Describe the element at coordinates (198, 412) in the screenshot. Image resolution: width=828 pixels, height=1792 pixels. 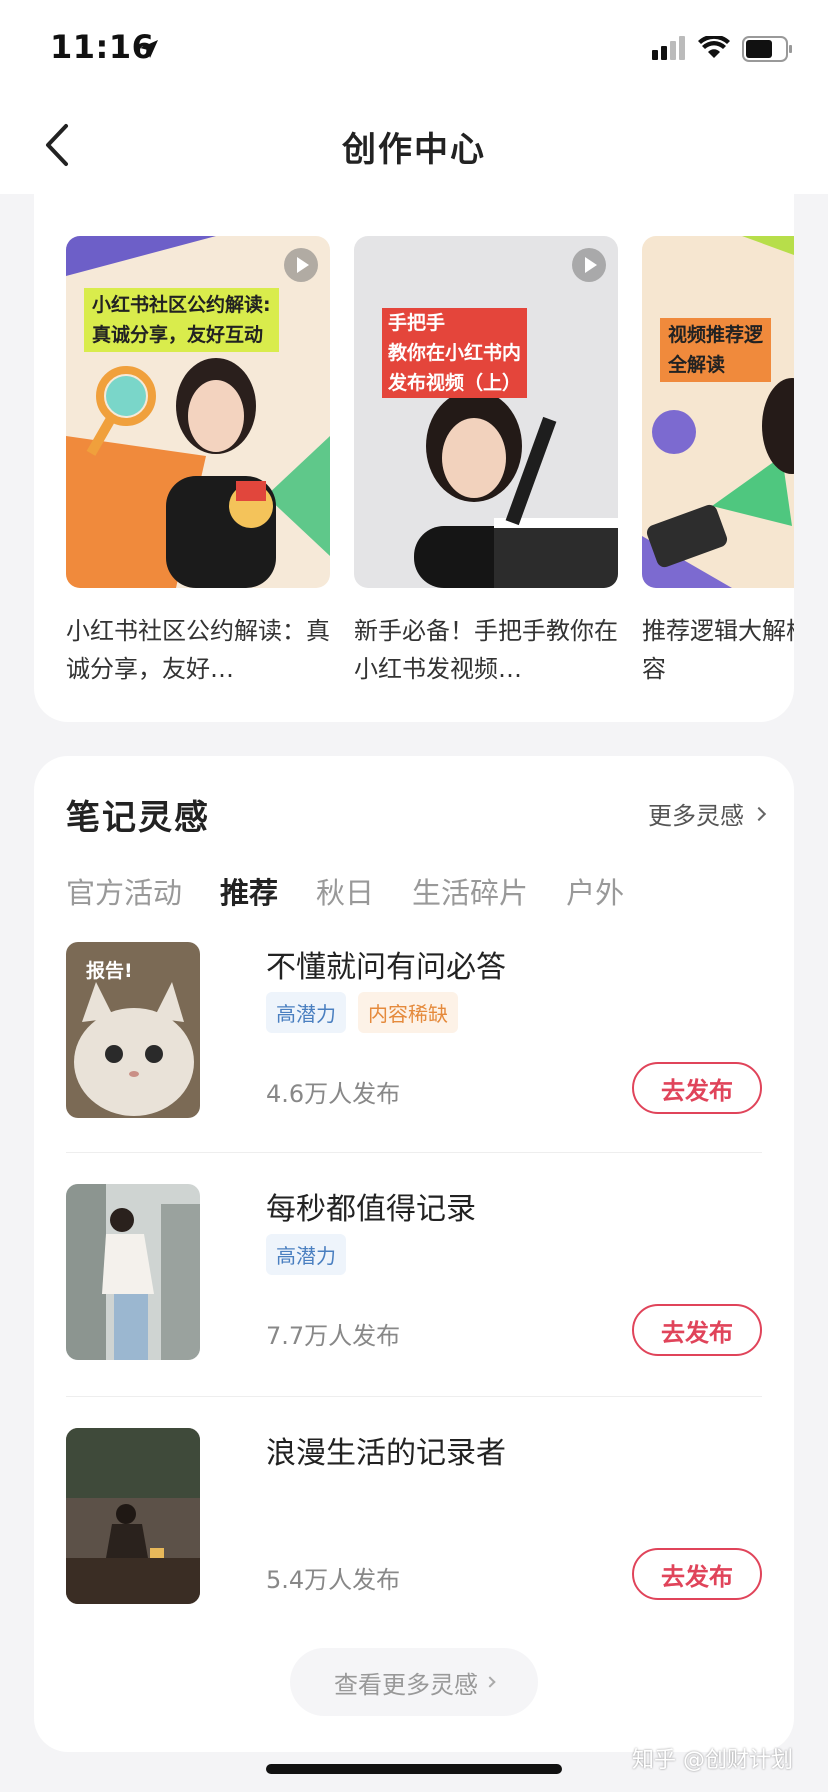
I see `video-thumbnail: 小红书社区公约解读: 真诚分享，友好互动` at that location.